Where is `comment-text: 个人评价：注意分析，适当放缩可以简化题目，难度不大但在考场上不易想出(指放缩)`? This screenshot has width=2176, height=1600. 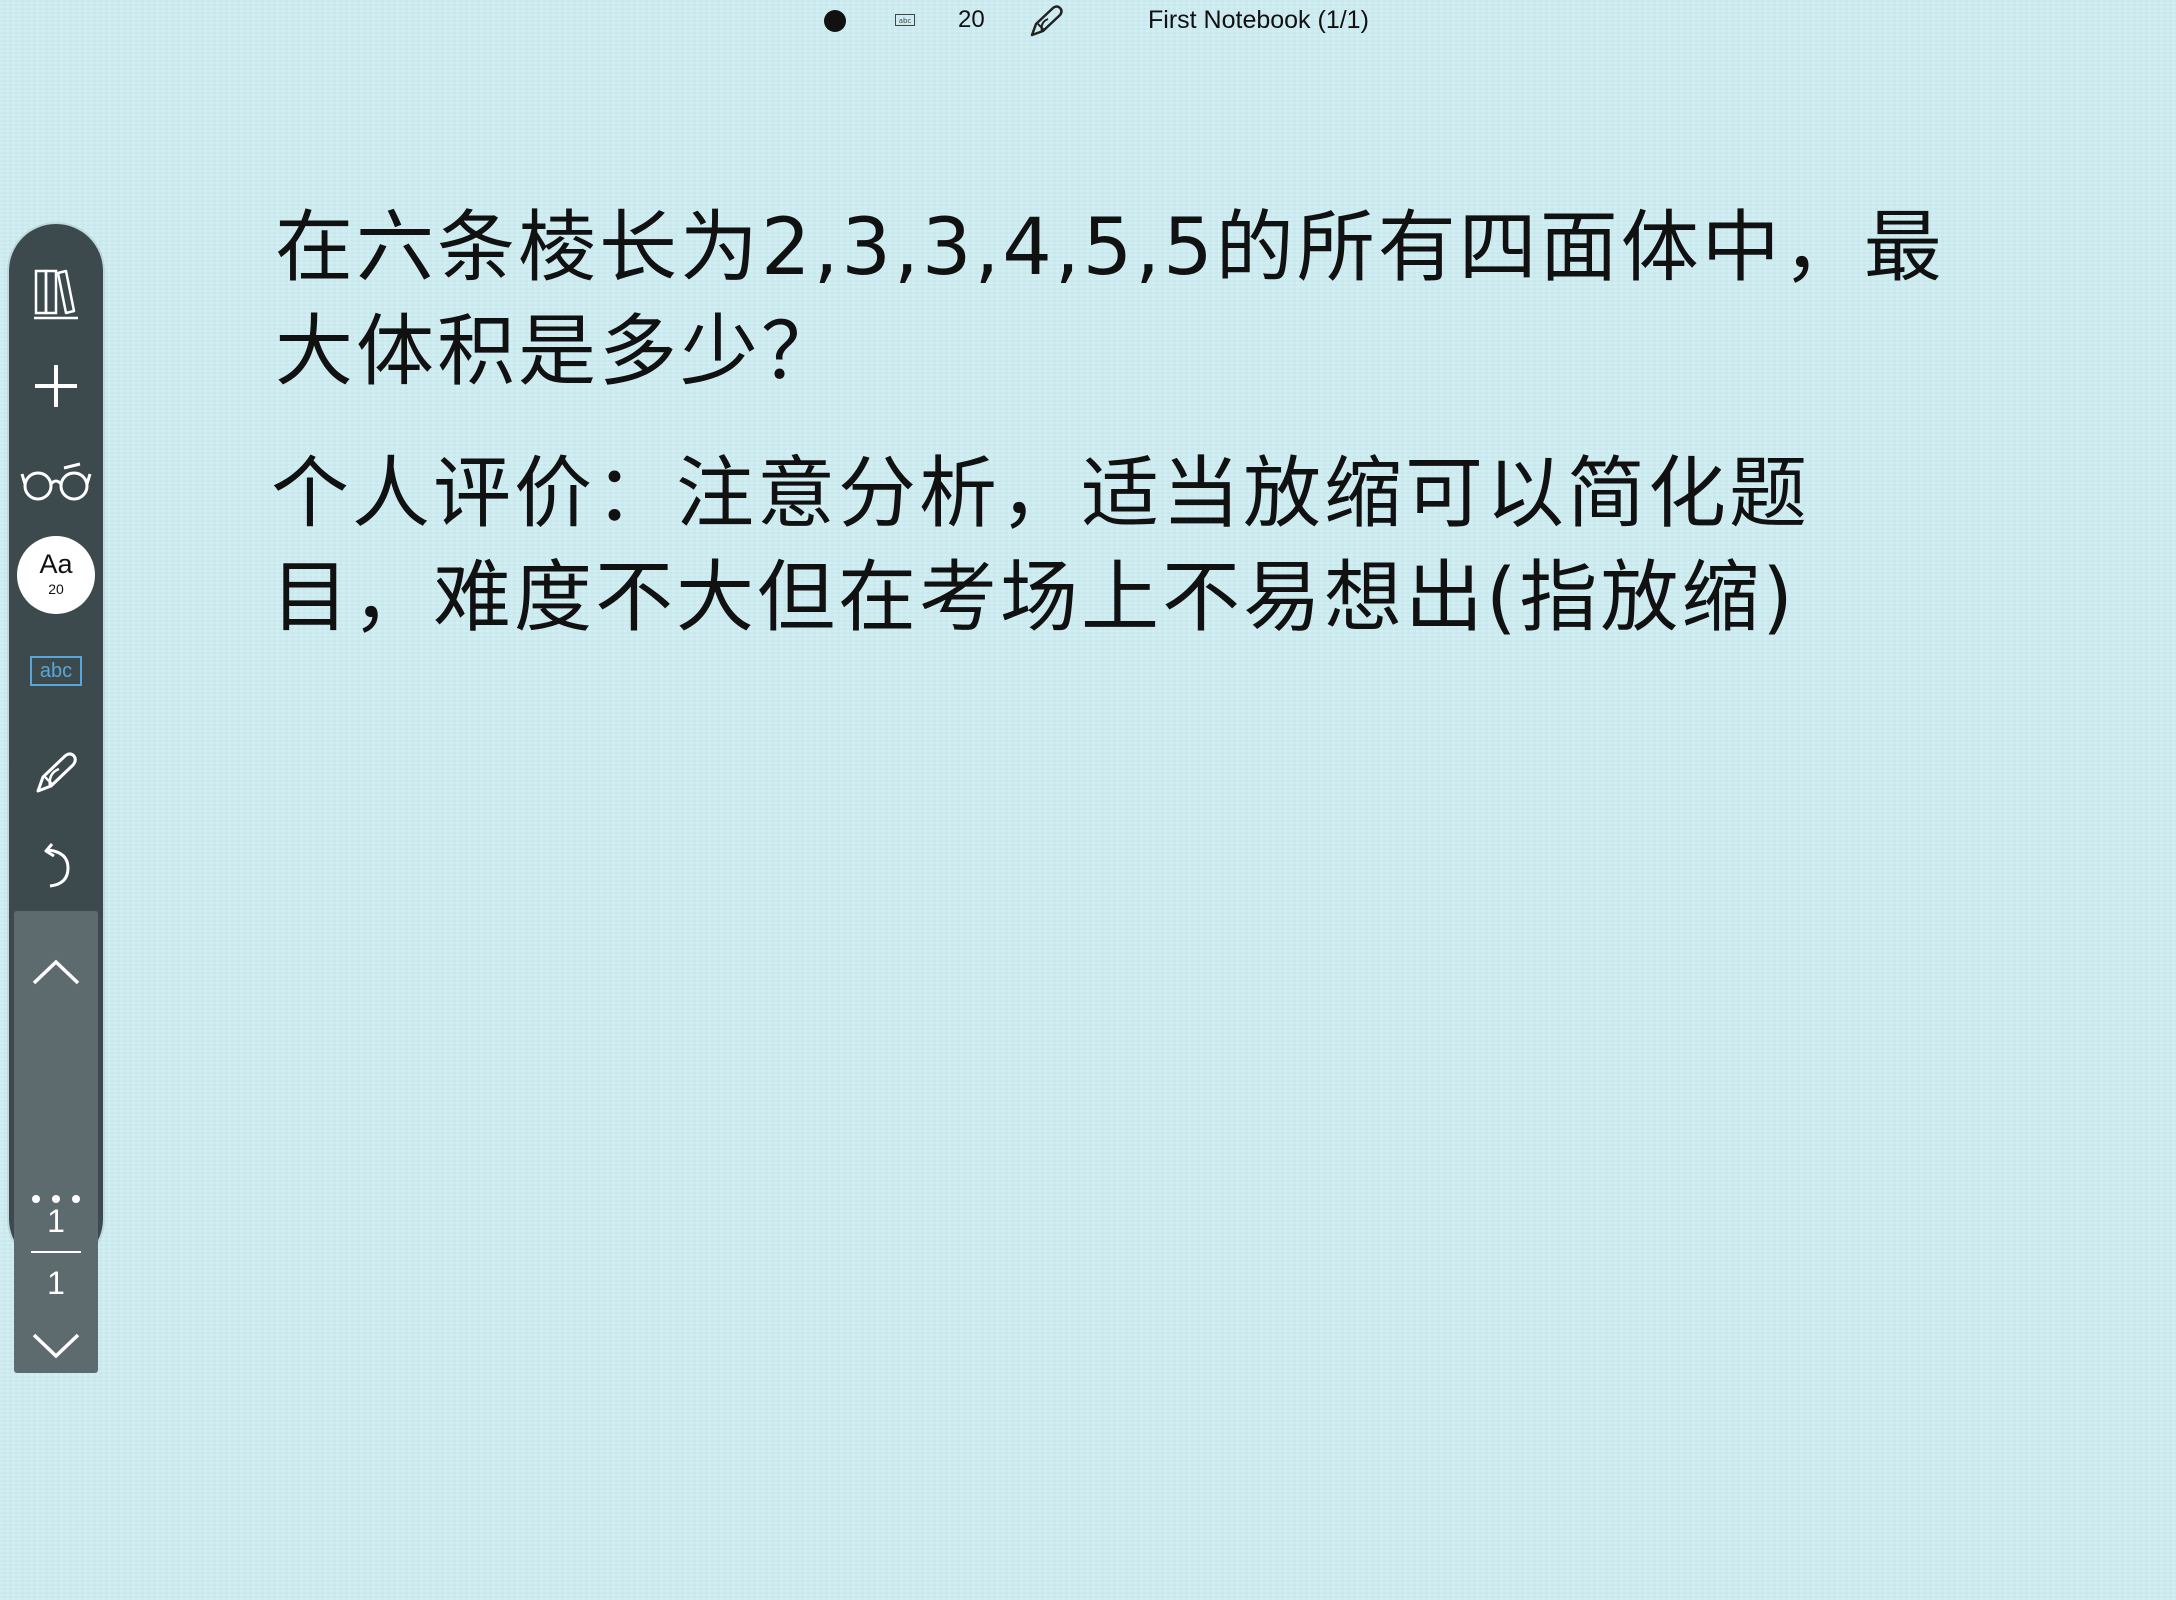 comment-text: 个人评价：注意分析，适当放缩可以简化题目，难度不大但在考场上不易想出(指放缩) is located at coordinates (1051, 546).